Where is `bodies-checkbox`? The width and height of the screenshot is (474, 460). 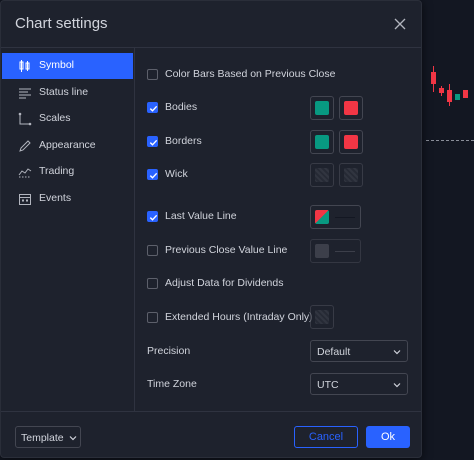 bodies-checkbox is located at coordinates (152, 107).